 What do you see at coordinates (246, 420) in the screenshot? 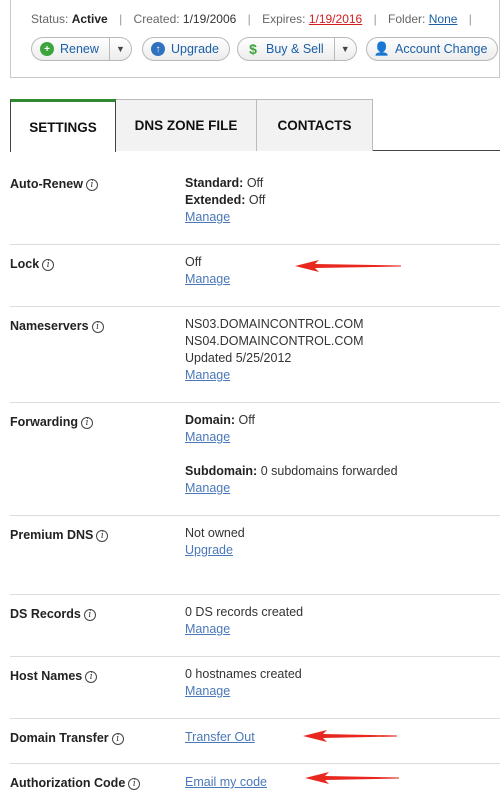
I see `domain-value: Off` at bounding box center [246, 420].